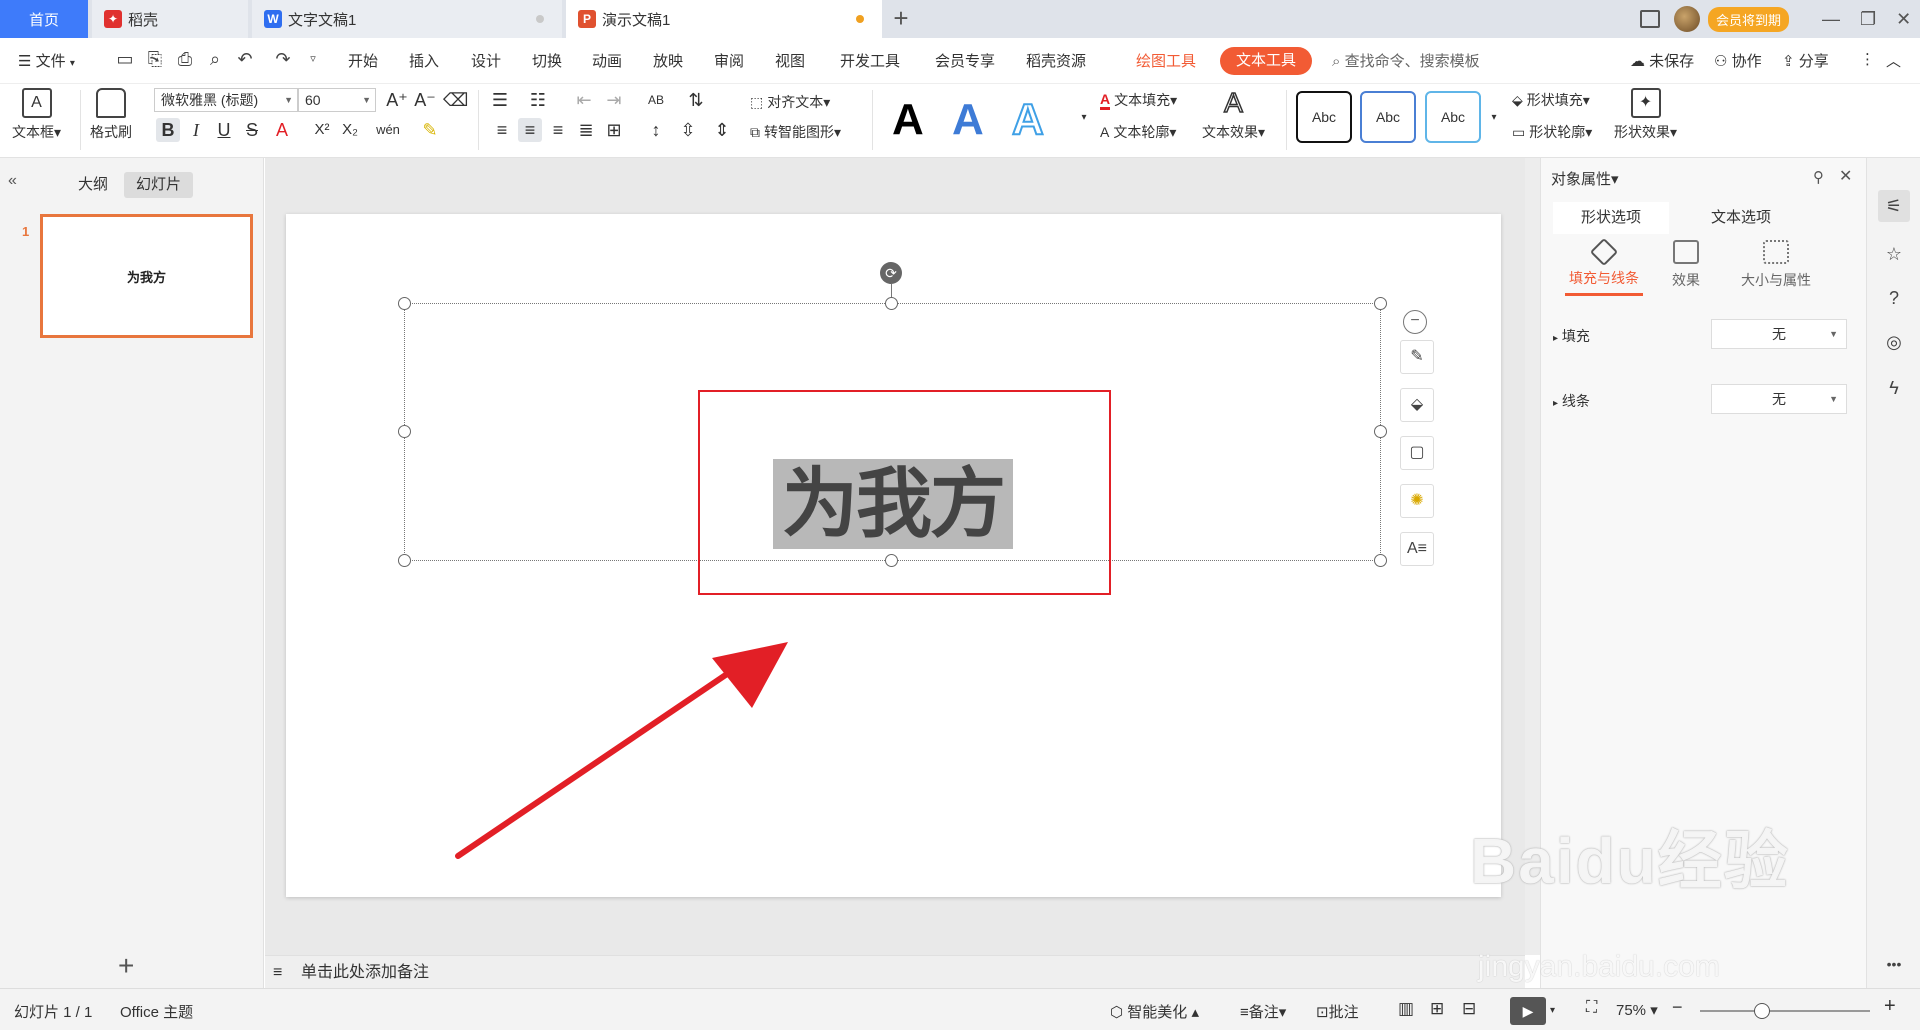  Describe the element at coordinates (404, 431) in the screenshot. I see `resize-handle-l` at that location.